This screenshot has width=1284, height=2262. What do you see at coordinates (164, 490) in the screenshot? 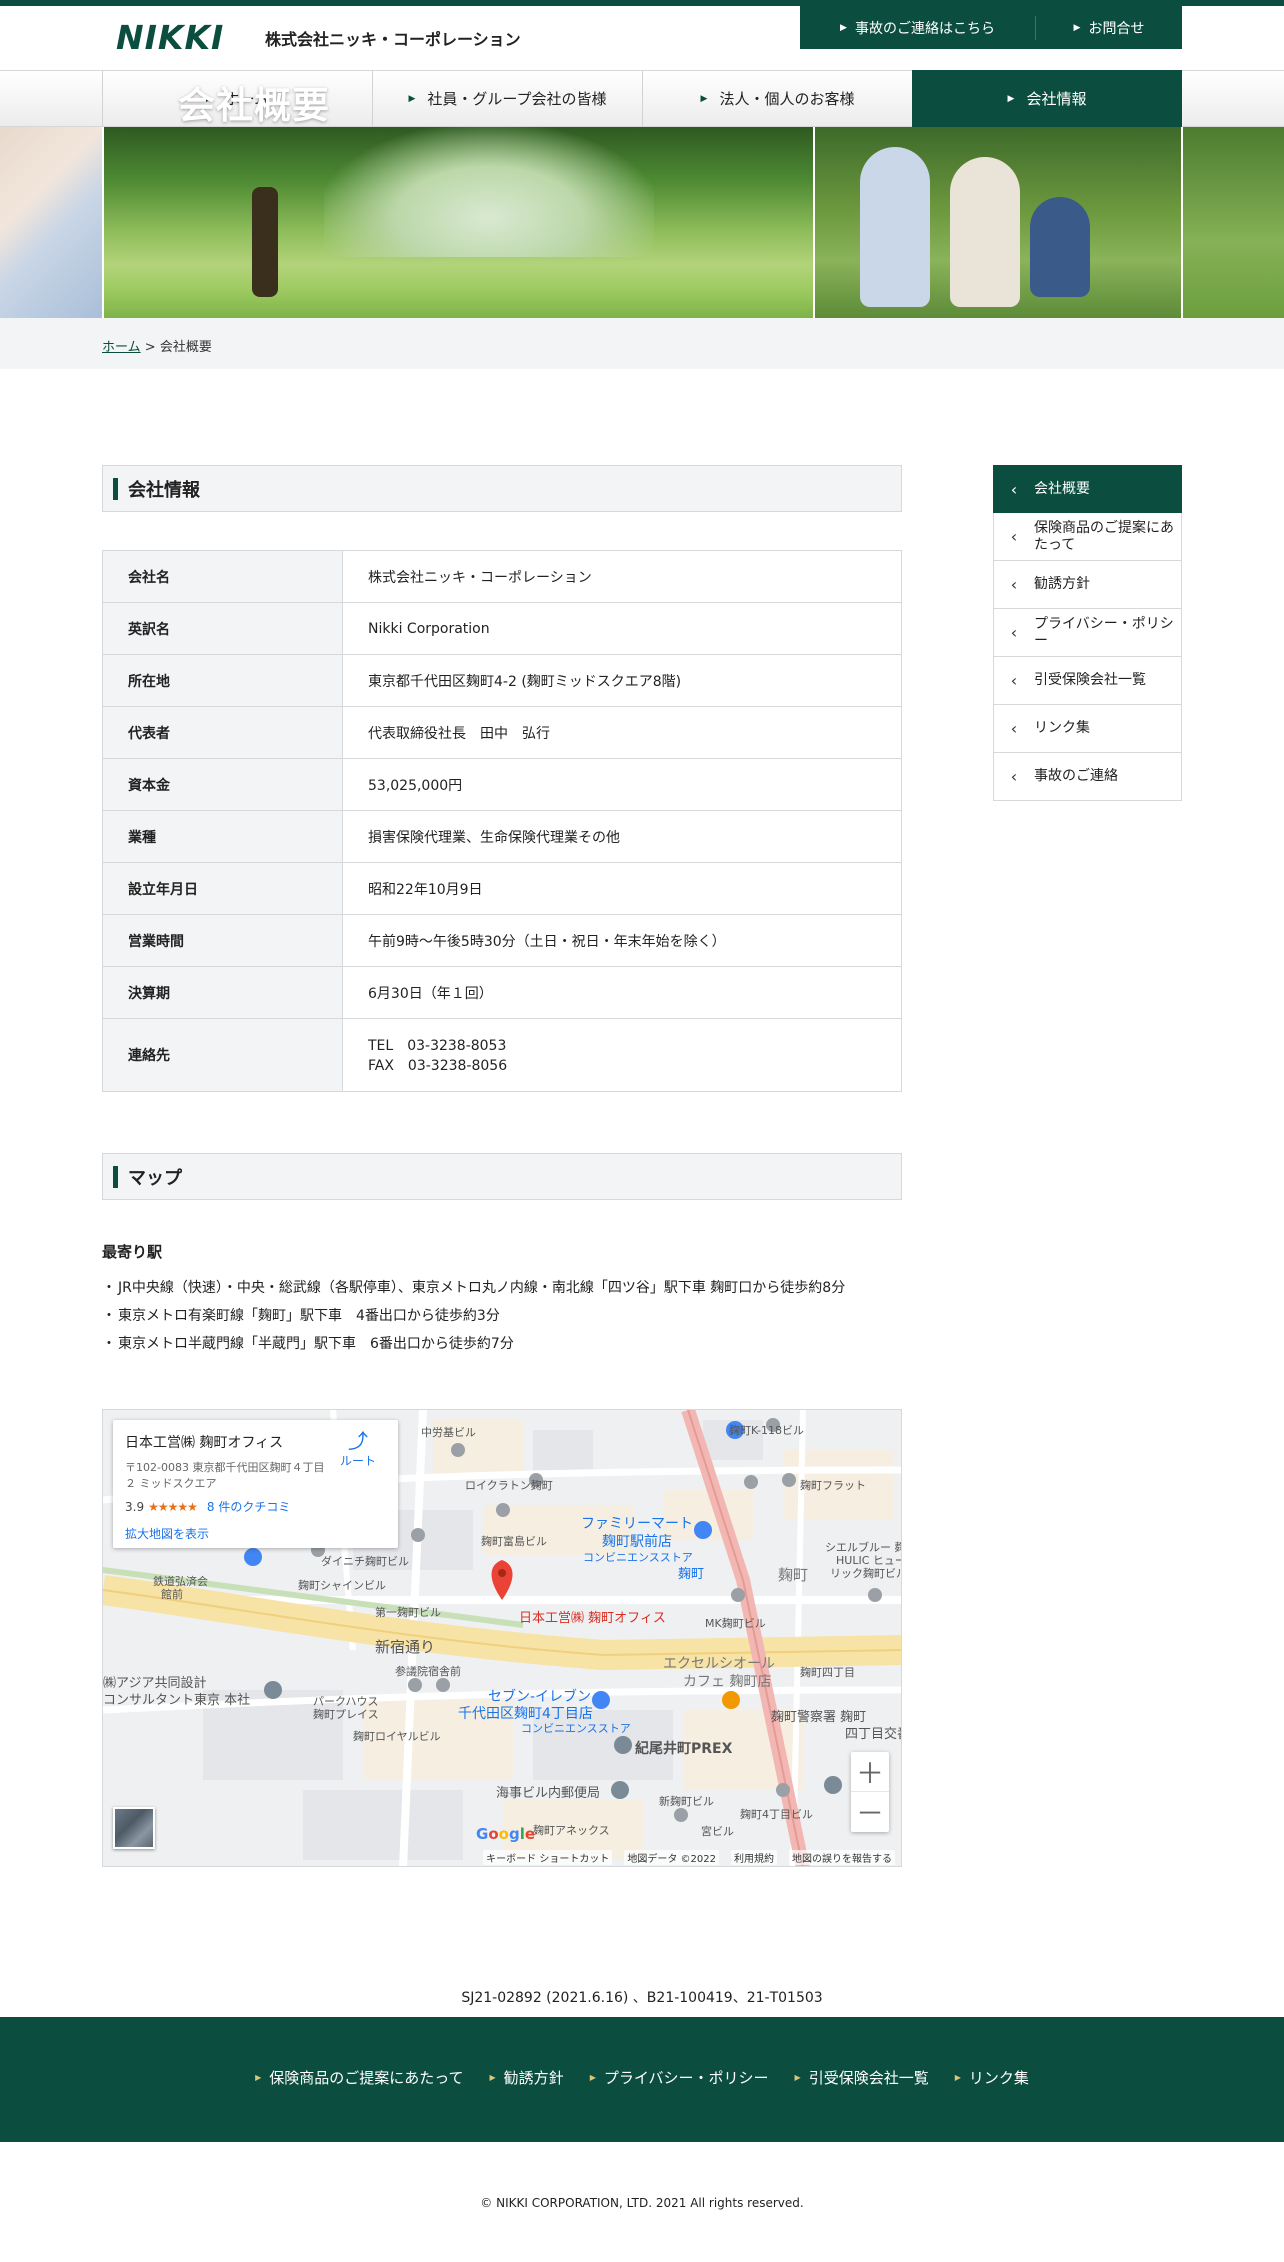
I see `company-info-heading-text: 会社情報` at bounding box center [164, 490].